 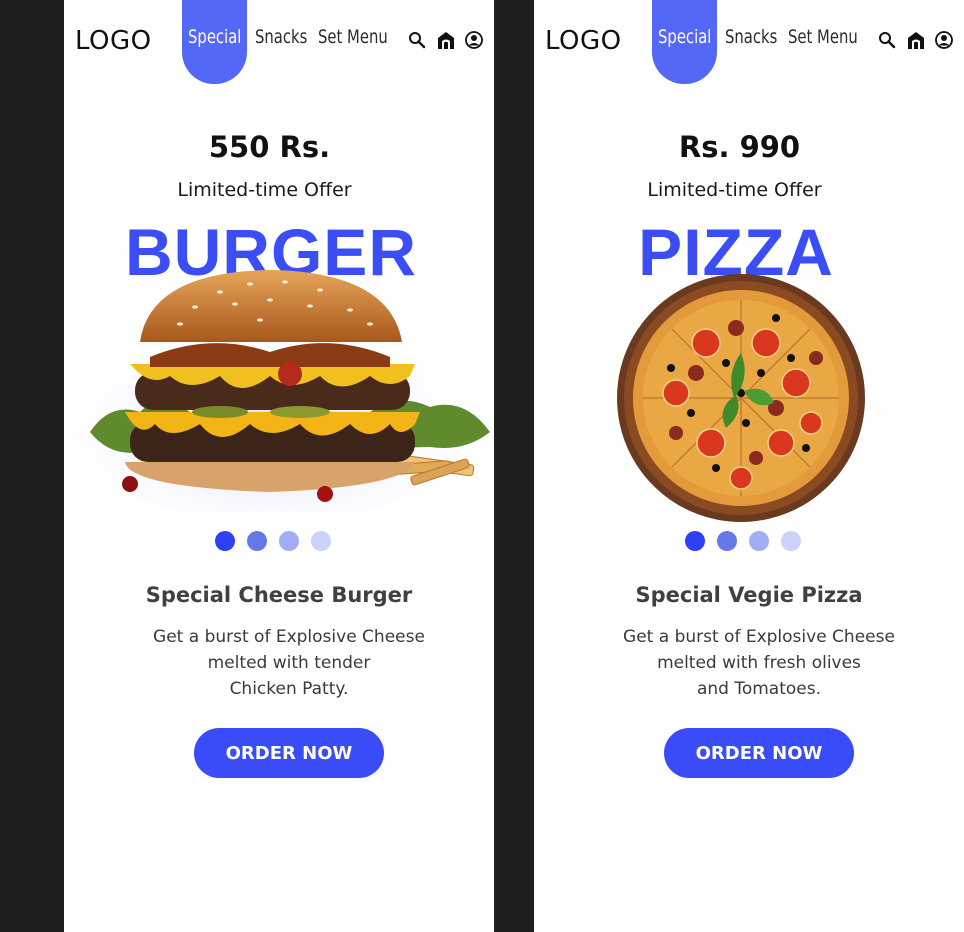 I want to click on description-line: melted with fresh olives, so click(x=759, y=663).